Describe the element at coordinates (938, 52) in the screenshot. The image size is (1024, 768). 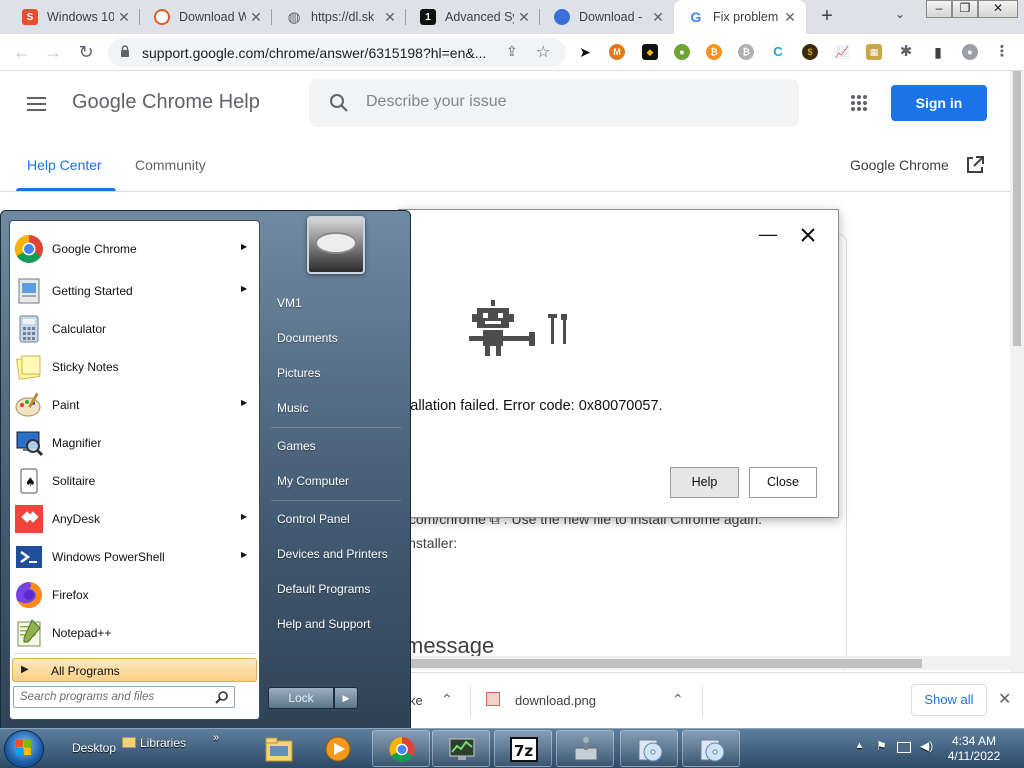
I see `side-panel-icon: ▮` at that location.